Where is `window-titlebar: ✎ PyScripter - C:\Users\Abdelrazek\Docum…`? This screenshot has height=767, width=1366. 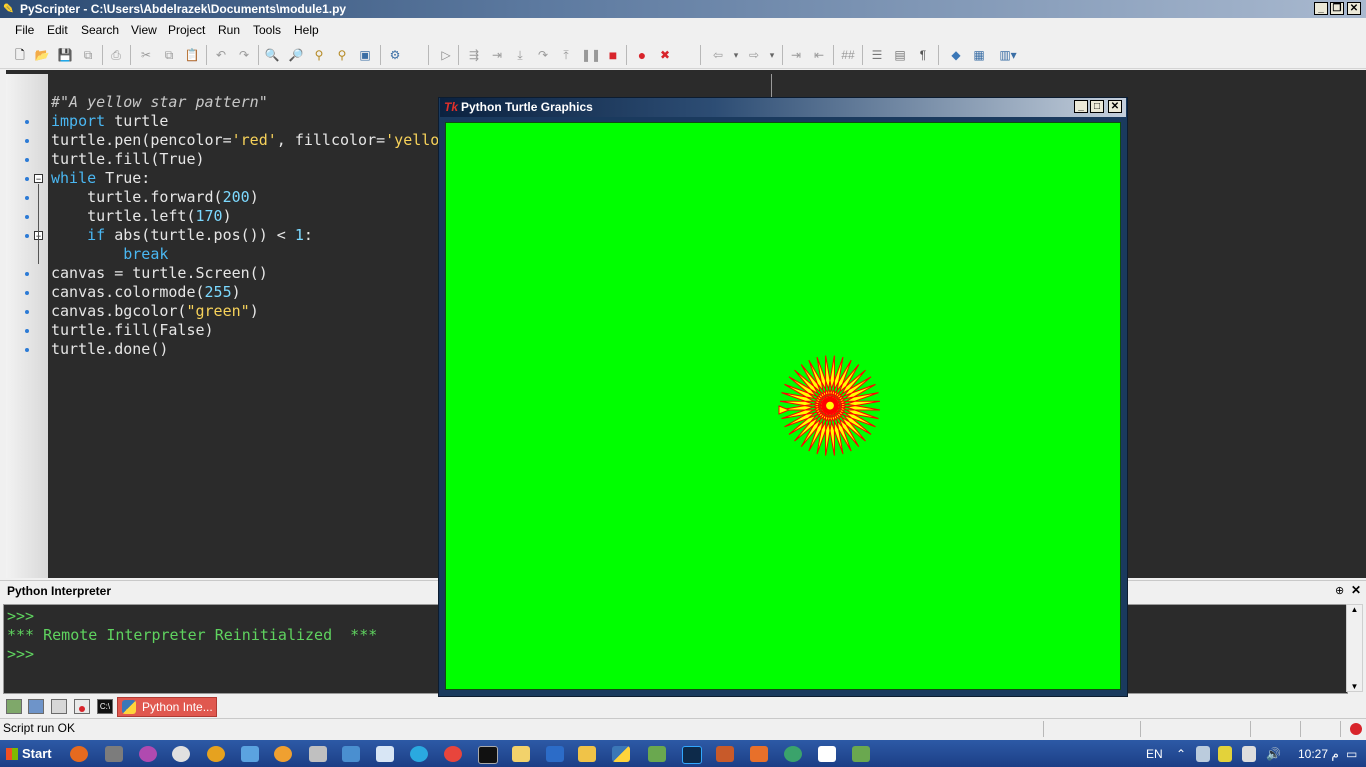
window-titlebar: ✎ PyScripter - C:\Users\Abdelrazek\Docum… is located at coordinates (683, 9).